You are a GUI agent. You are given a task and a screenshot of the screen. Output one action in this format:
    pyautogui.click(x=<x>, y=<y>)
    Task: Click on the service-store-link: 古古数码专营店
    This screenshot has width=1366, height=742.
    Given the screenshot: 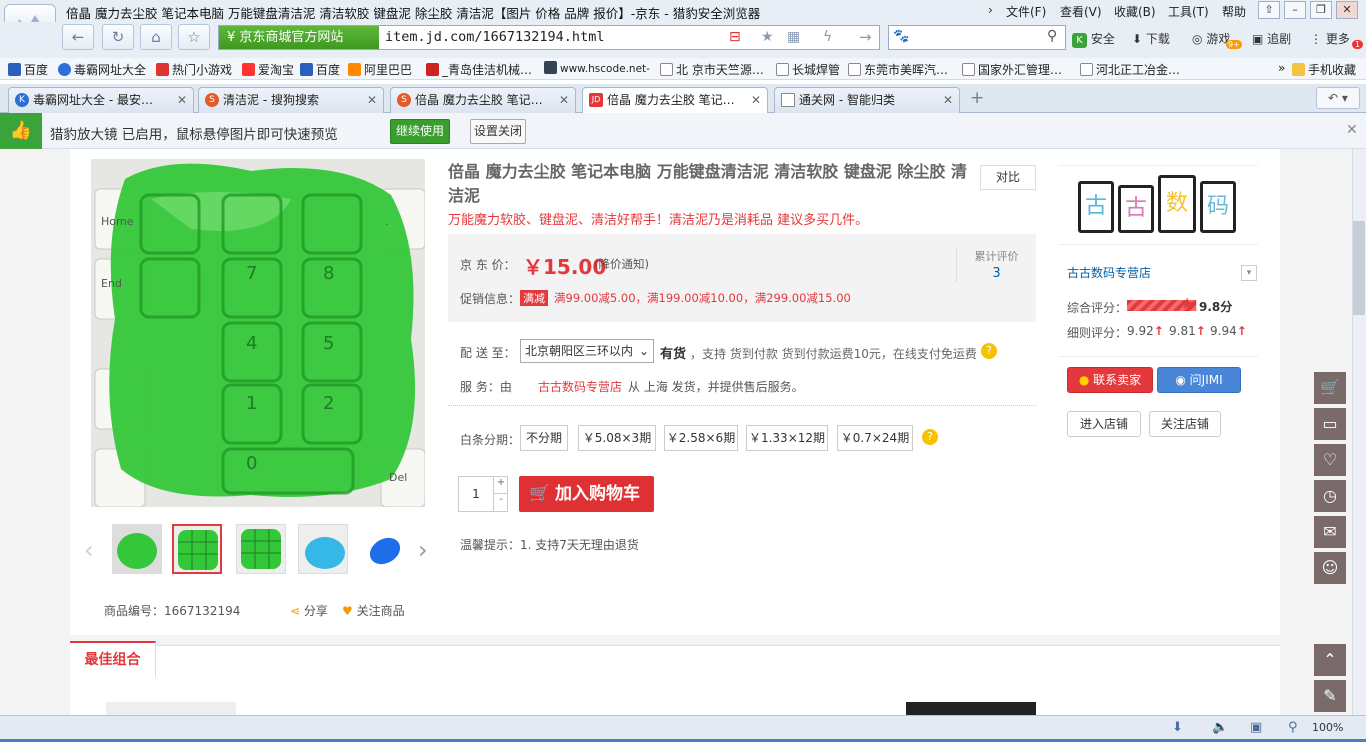 What is the action you would take?
    pyautogui.click(x=580, y=386)
    